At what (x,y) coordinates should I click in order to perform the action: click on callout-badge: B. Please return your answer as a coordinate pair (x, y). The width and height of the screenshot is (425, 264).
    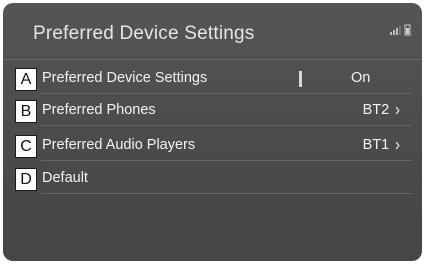
    Looking at the image, I should click on (26, 111).